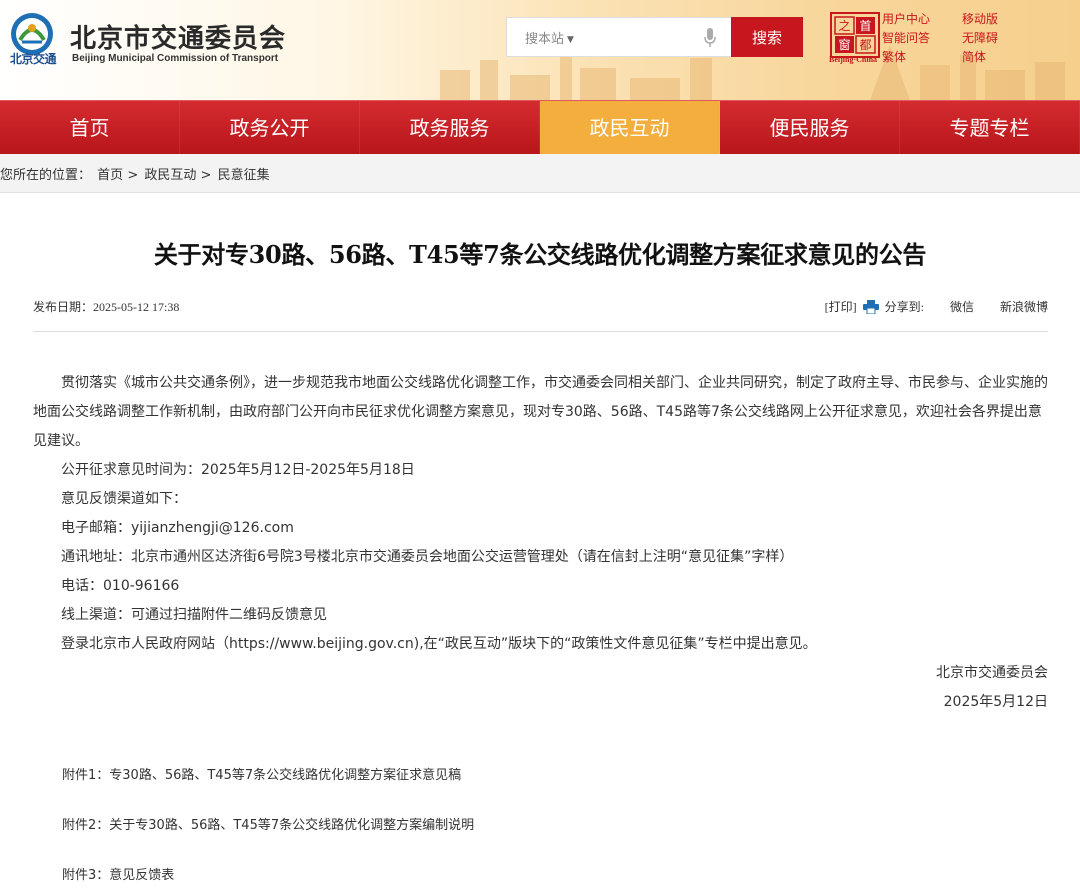  Describe the element at coordinates (853, 59) in the screenshot. I see `capital-logo-caption: Beijing·China` at that location.